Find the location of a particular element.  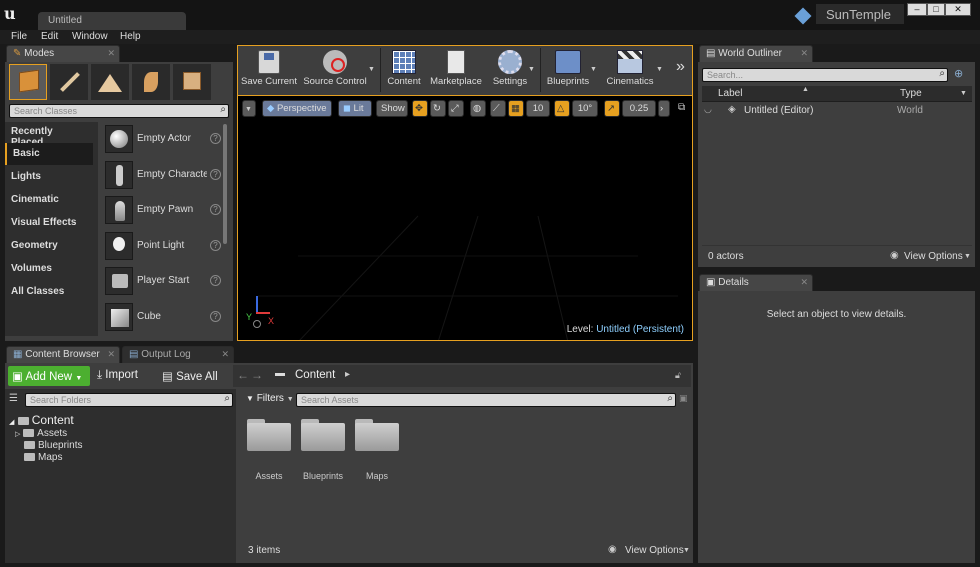

actor-item-empty-character: Empty Character ? is located at coordinates (163, 176).